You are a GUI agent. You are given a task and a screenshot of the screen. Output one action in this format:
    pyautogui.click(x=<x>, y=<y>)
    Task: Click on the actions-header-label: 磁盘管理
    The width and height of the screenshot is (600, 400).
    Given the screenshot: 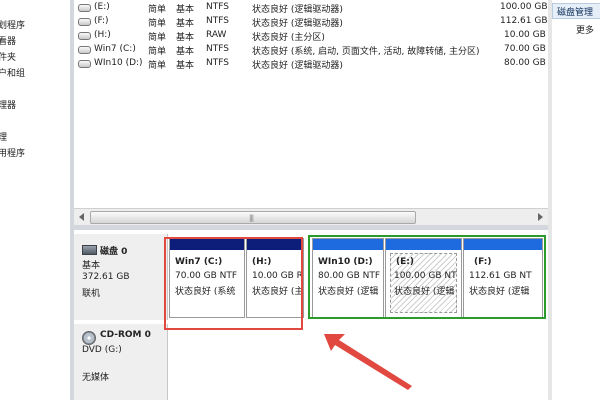 What is the action you would take?
    pyautogui.click(x=575, y=13)
    